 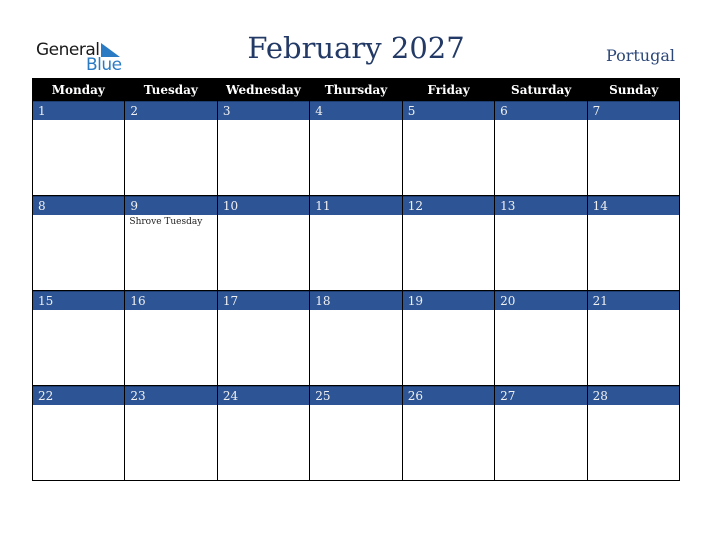 What do you see at coordinates (263, 205) in the screenshot?
I see `day-number: 10` at bounding box center [263, 205].